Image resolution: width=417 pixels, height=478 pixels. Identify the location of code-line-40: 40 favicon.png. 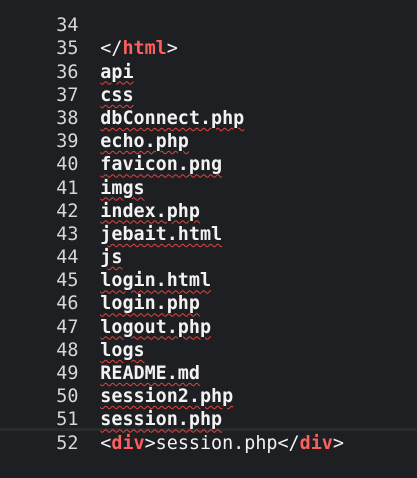
(208, 152).